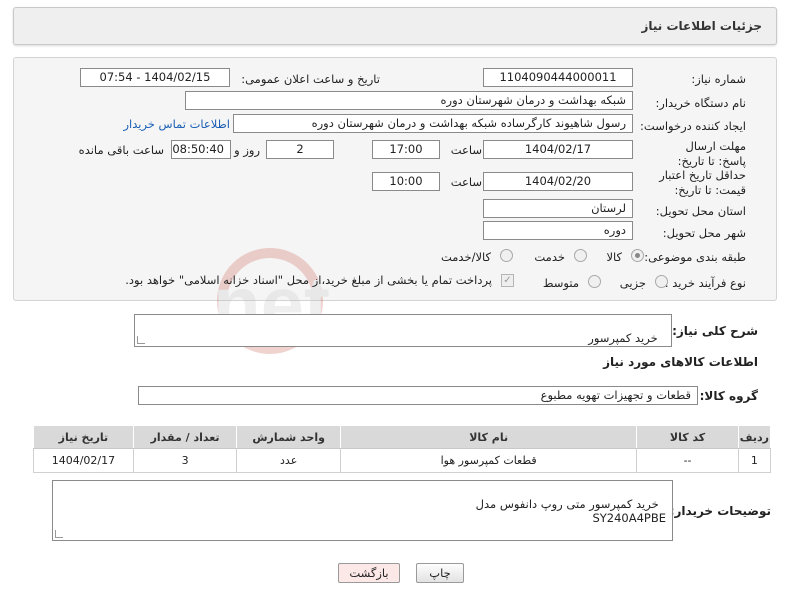 The height and width of the screenshot is (598, 788). Describe the element at coordinates (549, 257) in the screenshot. I see `category-option-service: خدمت` at that location.